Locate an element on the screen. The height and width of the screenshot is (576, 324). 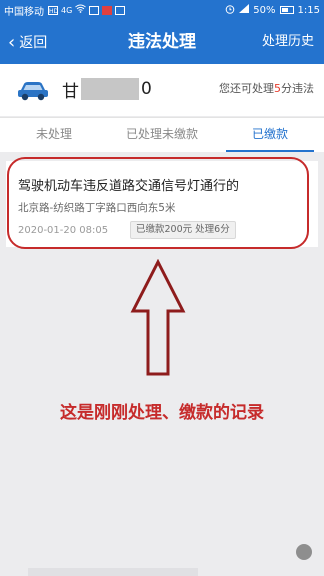
hd-icon: HD is located at coordinates (53, 10).